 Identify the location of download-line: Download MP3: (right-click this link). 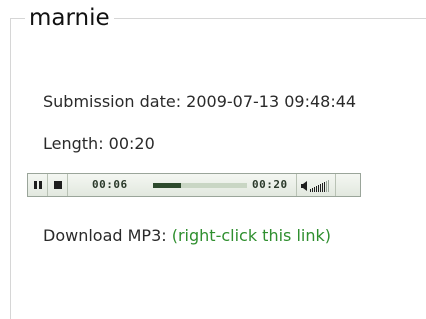
(187, 236).